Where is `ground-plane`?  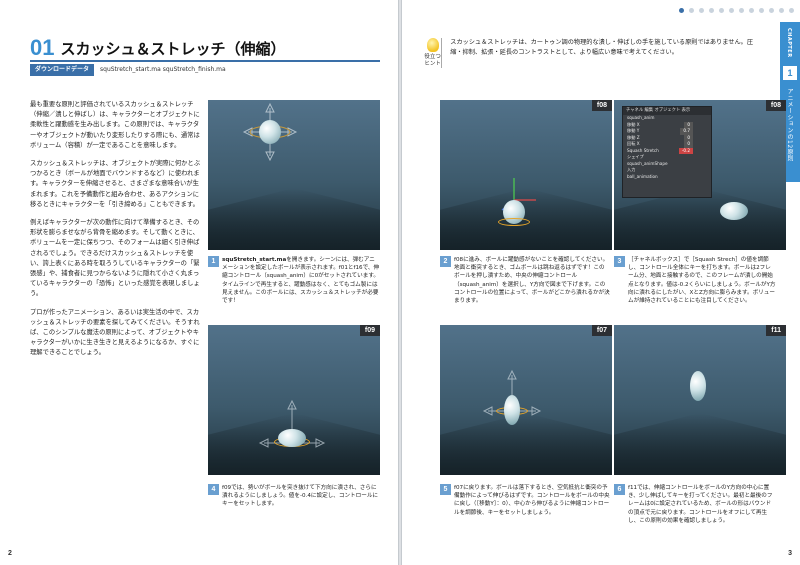 ground-plane is located at coordinates (700, 444).